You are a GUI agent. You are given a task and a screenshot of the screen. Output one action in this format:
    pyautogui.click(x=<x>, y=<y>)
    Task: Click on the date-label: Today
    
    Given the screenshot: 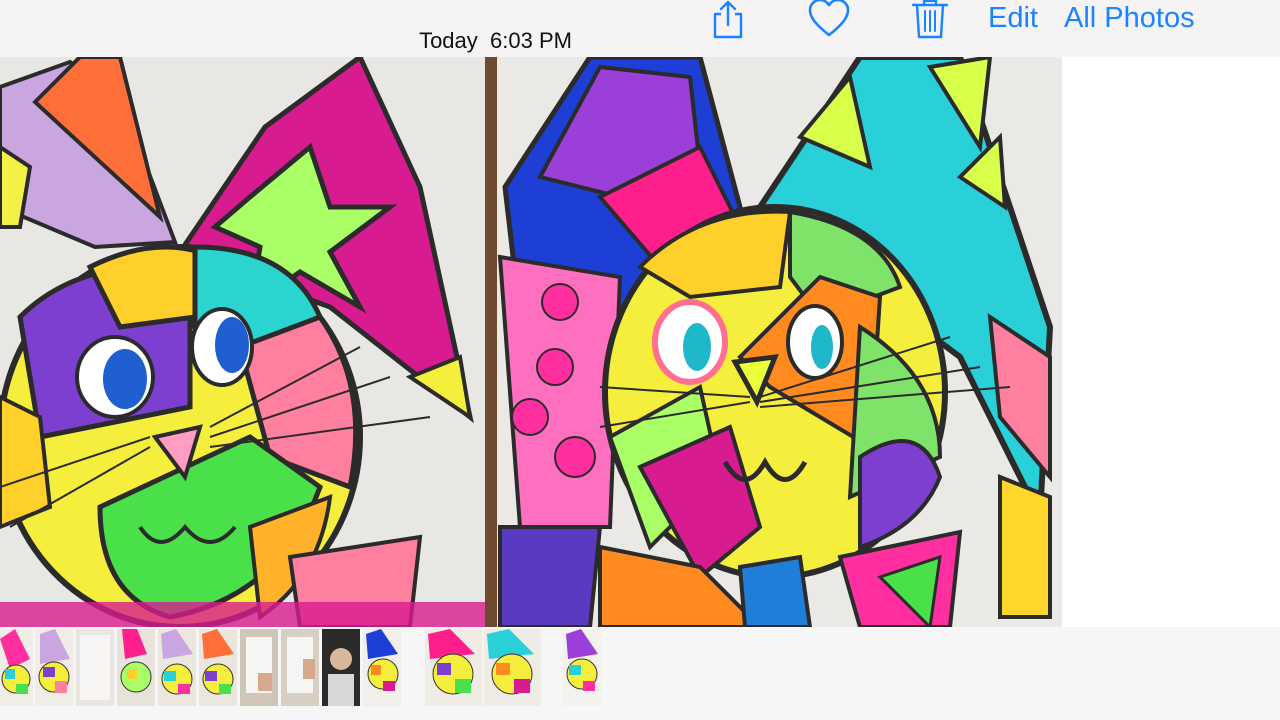 What is the action you would take?
    pyautogui.click(x=448, y=40)
    